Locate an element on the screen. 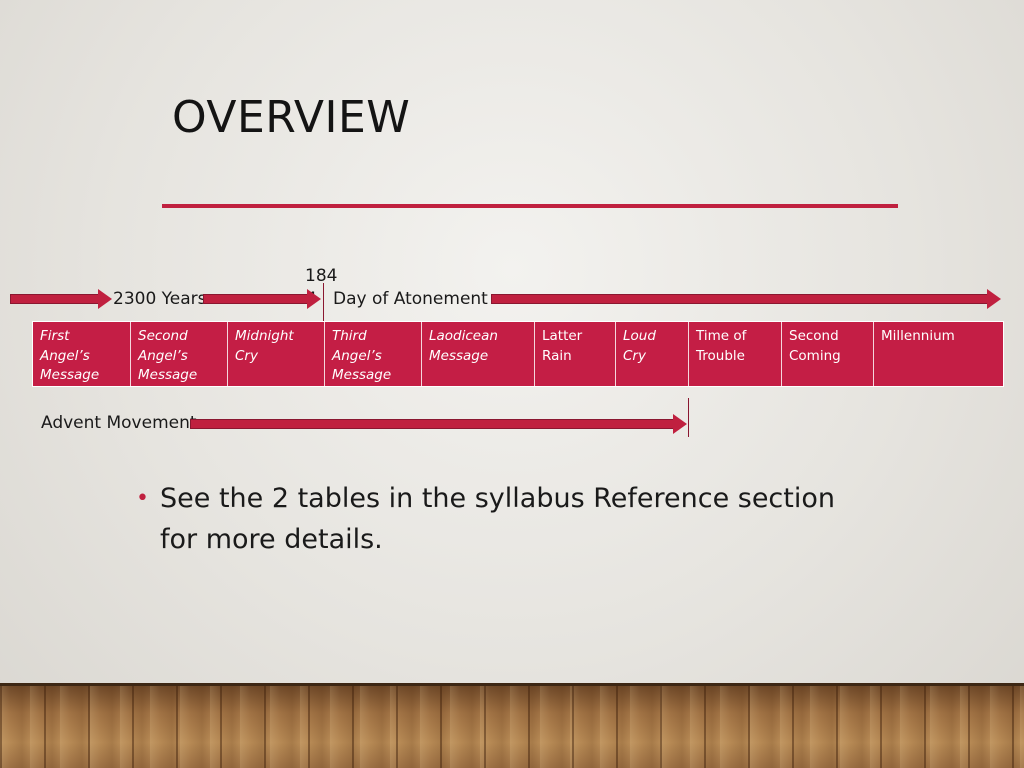  arrow-advent-movement is located at coordinates (438, 424).